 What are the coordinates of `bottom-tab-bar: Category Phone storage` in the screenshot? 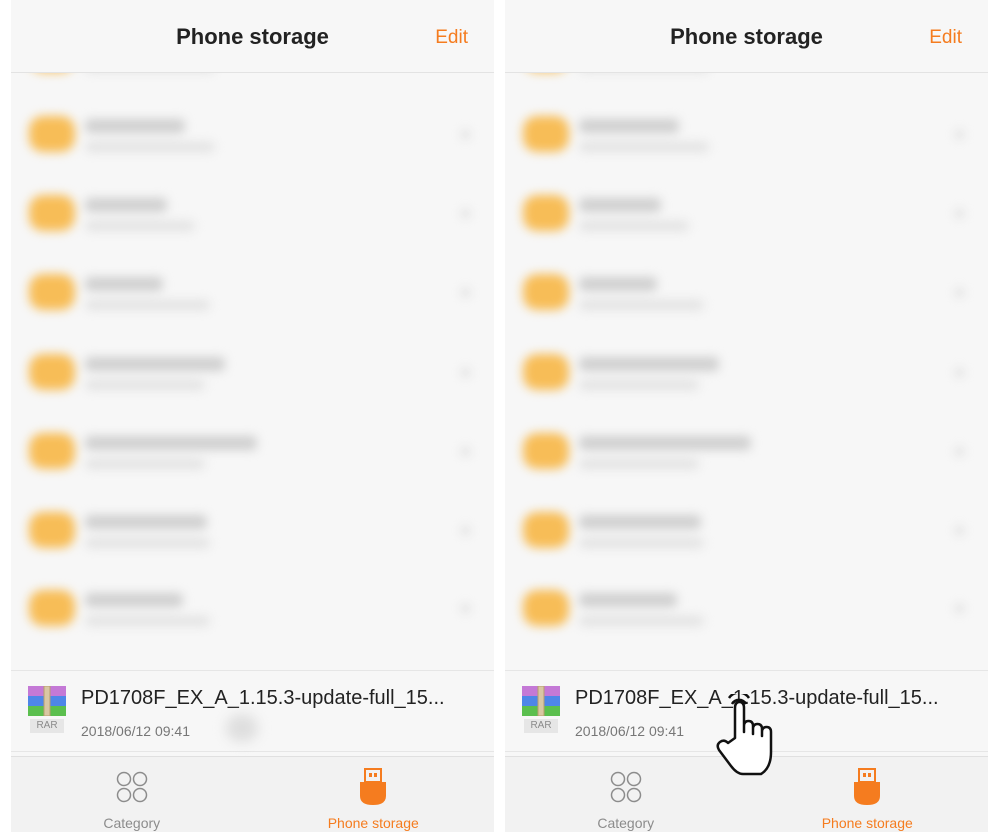 It's located at (252, 794).